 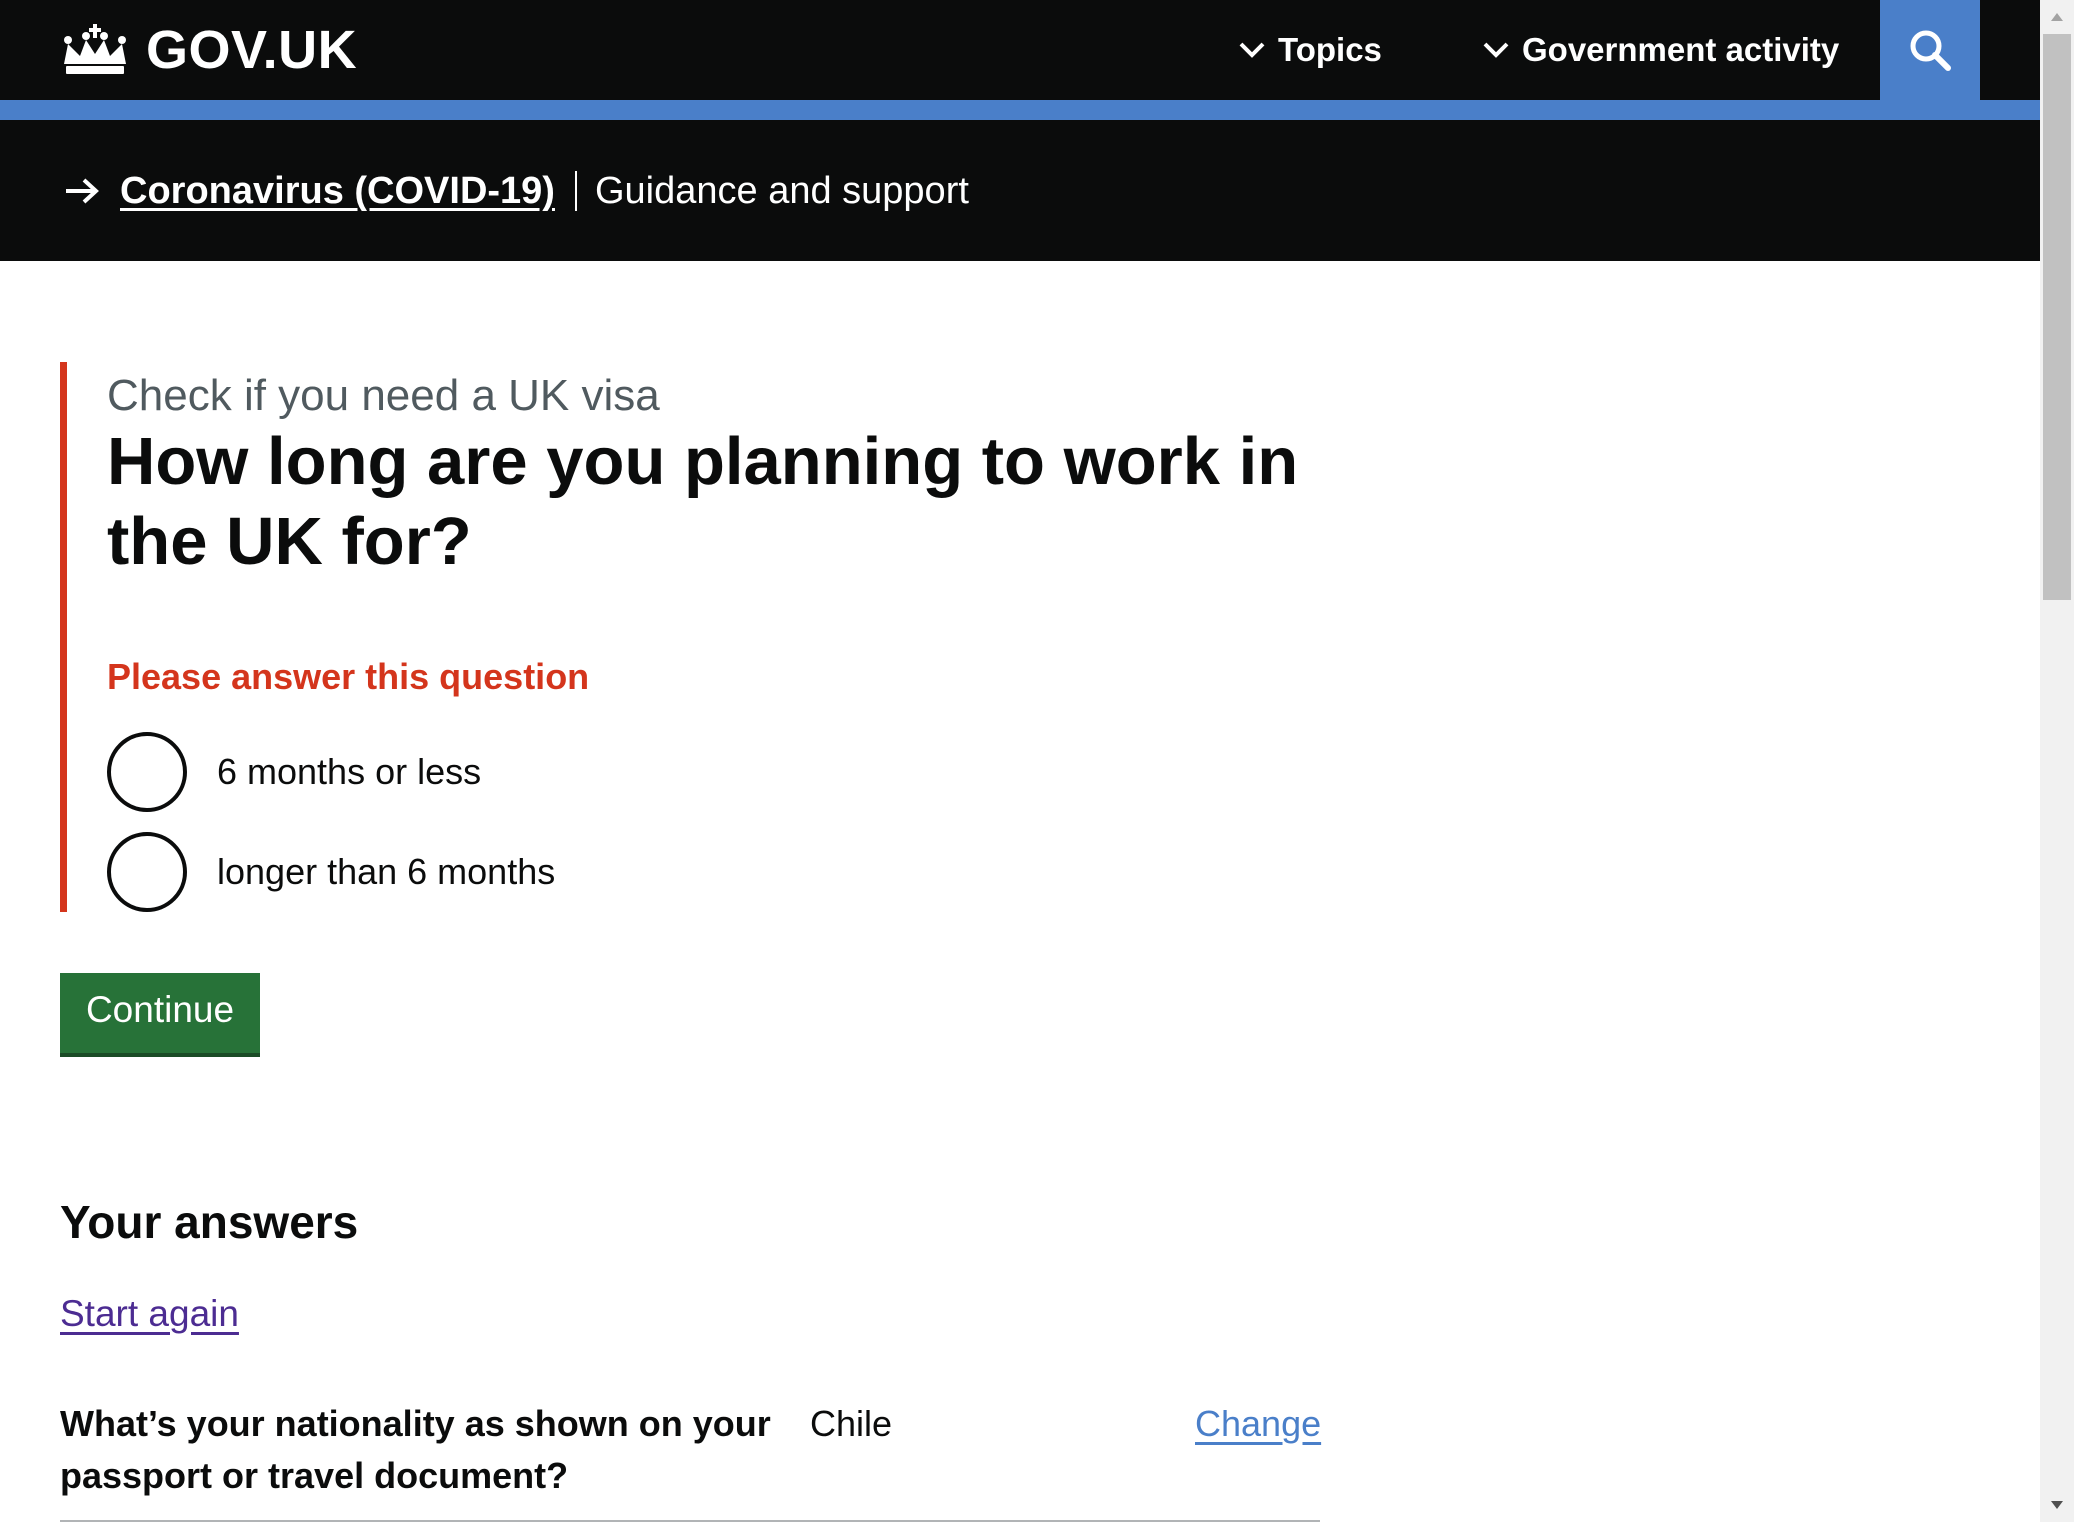 What do you see at coordinates (851, 1423) in the screenshot?
I see `summary-answer: Chile` at bounding box center [851, 1423].